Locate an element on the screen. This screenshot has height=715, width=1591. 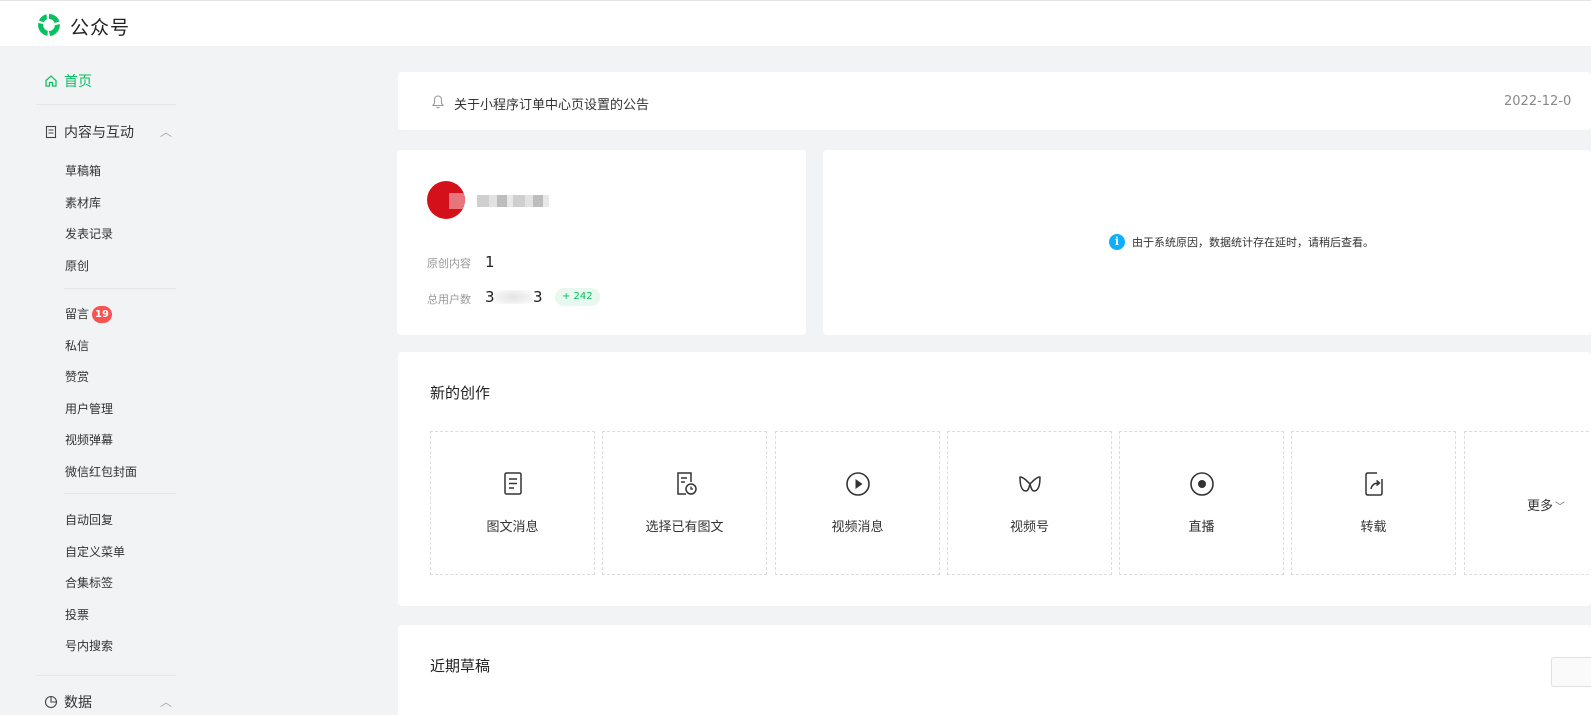
data-stats-card: i 由于系统原因，数据统计存在延时，请稍后查看。 is located at coordinates (1207, 242).